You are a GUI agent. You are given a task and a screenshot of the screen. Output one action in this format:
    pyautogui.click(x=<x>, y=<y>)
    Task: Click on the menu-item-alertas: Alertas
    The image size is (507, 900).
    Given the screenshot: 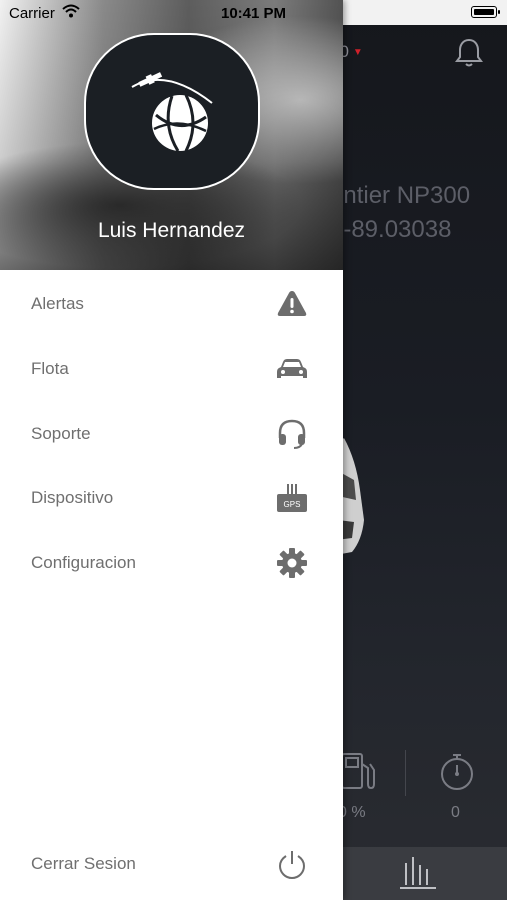 What is the action you would take?
    pyautogui.click(x=171, y=304)
    